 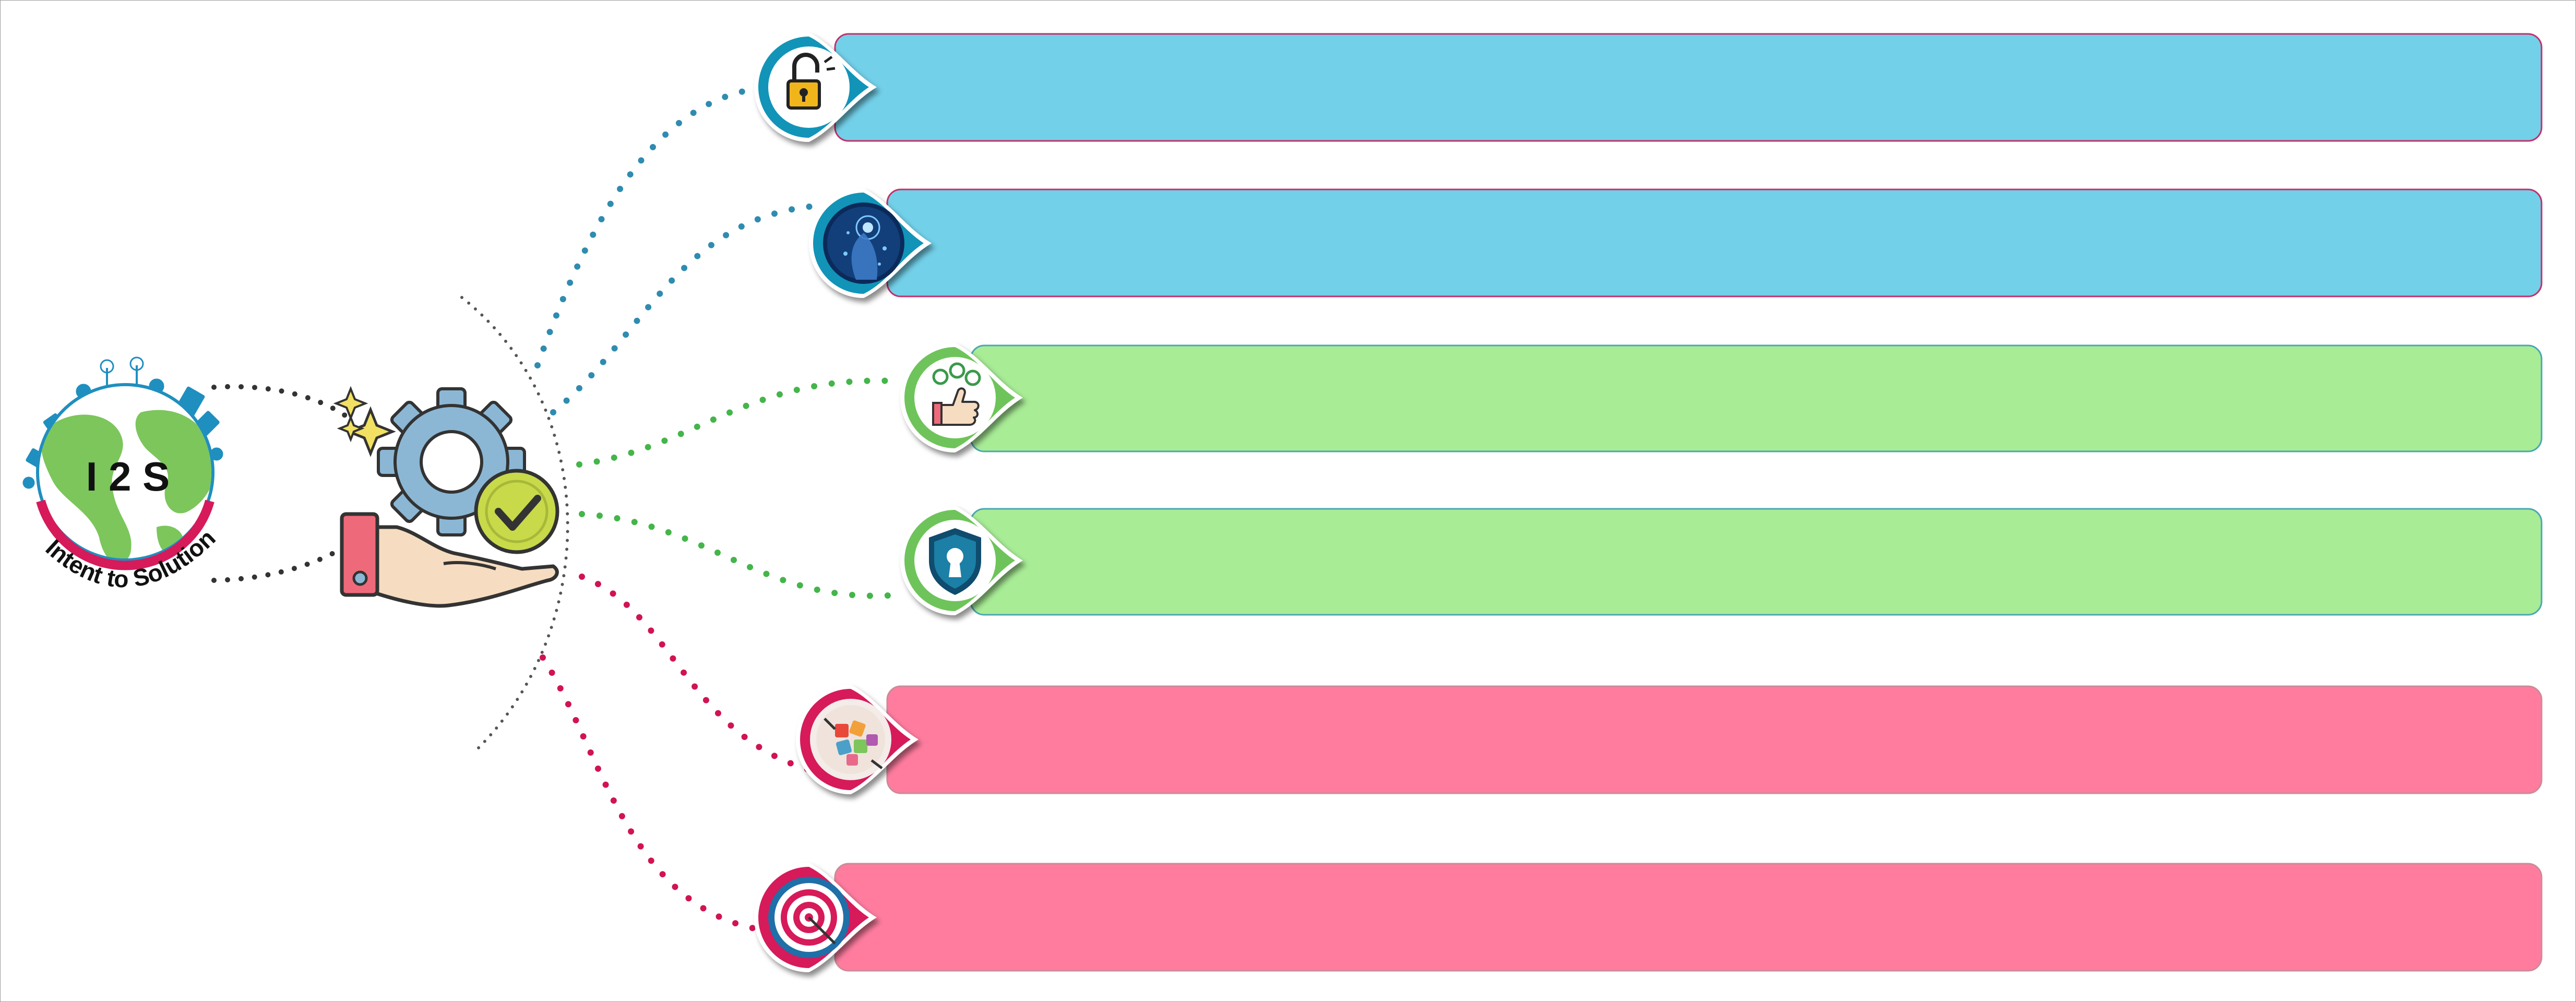 I want to click on sparkle-small-icon, so click(x=350, y=403).